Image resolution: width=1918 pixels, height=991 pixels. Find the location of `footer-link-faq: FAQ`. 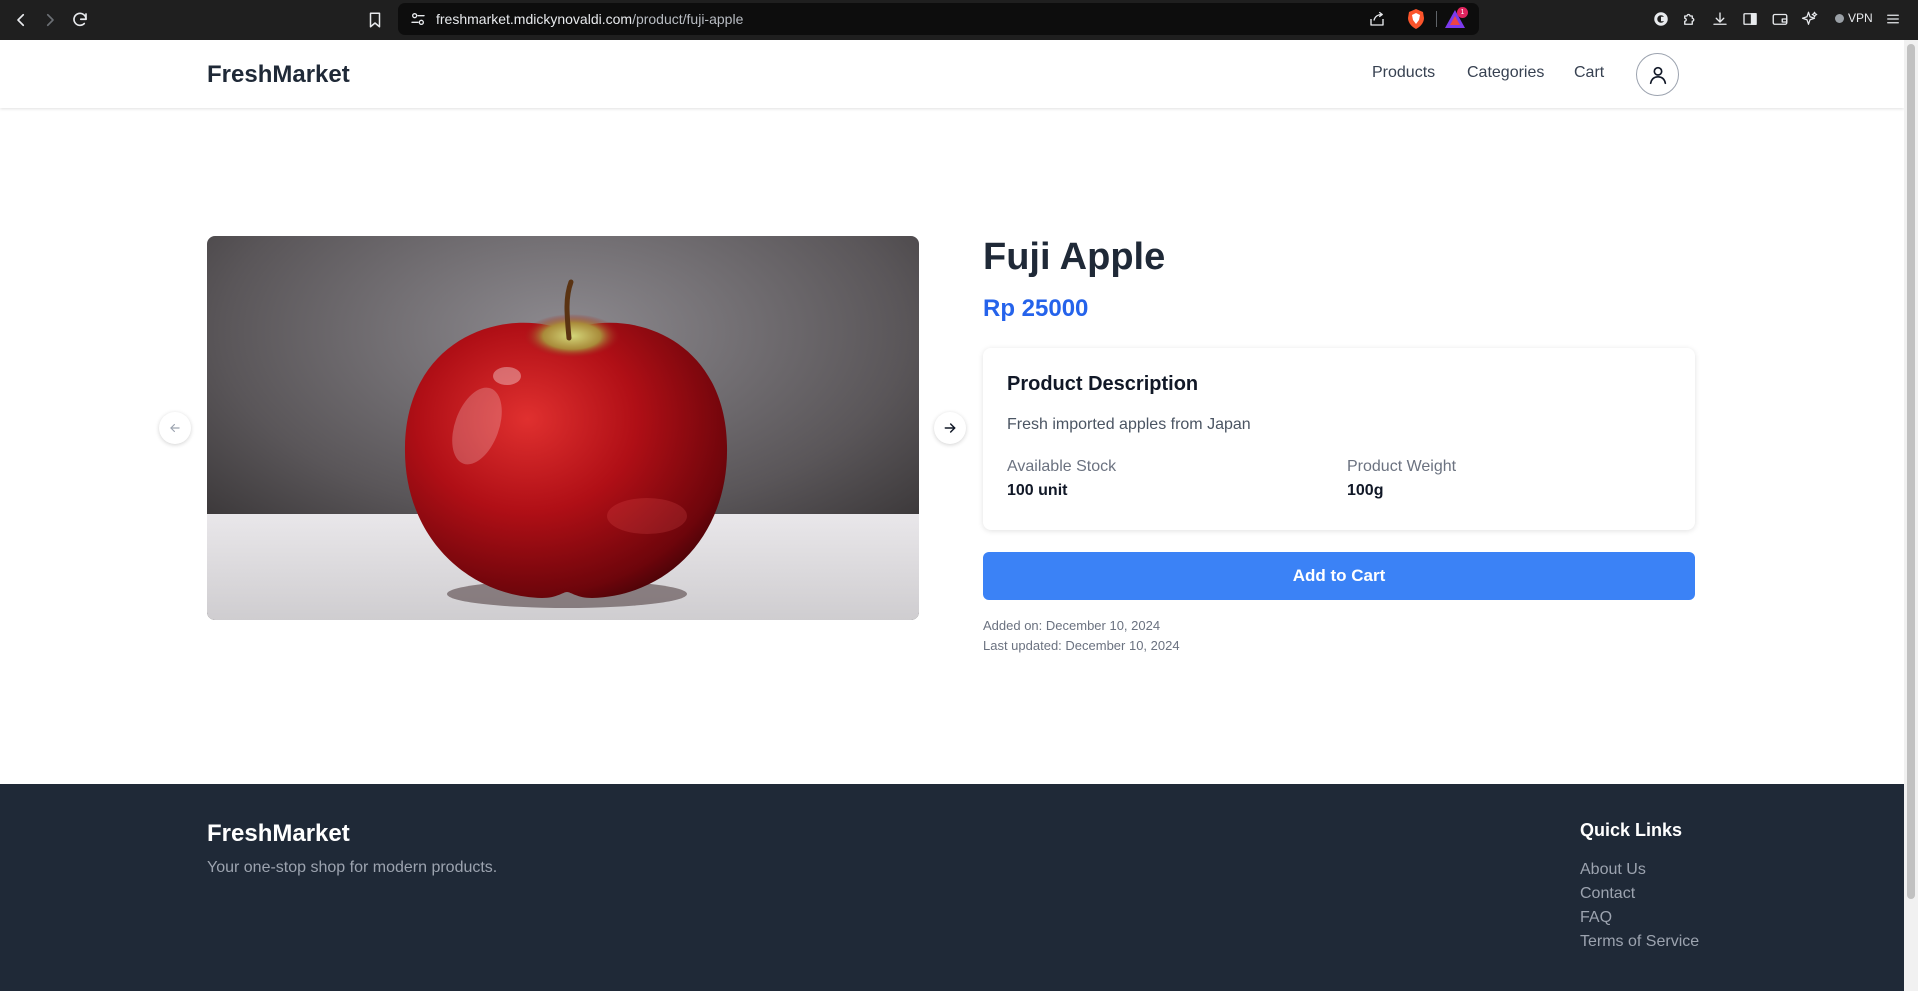

footer-link-faq: FAQ is located at coordinates (1596, 918).